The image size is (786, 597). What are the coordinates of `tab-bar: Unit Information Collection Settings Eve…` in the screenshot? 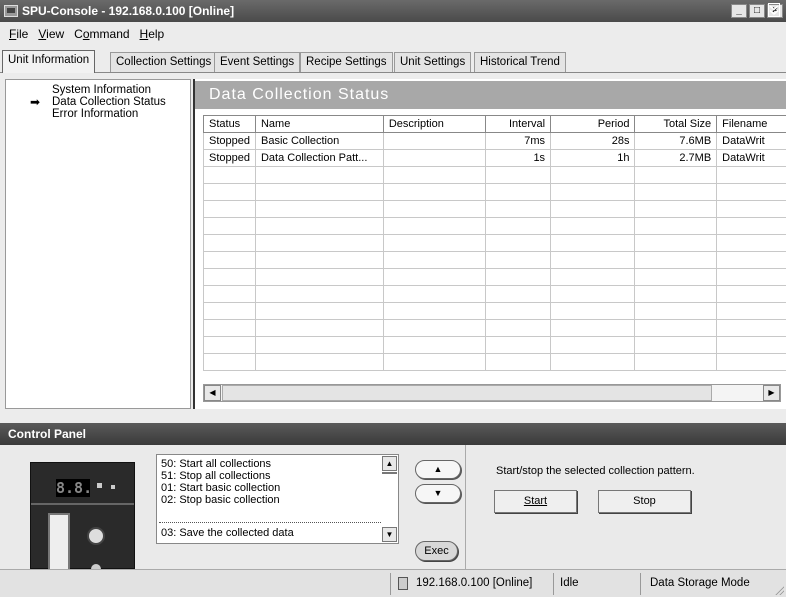 It's located at (393, 61).